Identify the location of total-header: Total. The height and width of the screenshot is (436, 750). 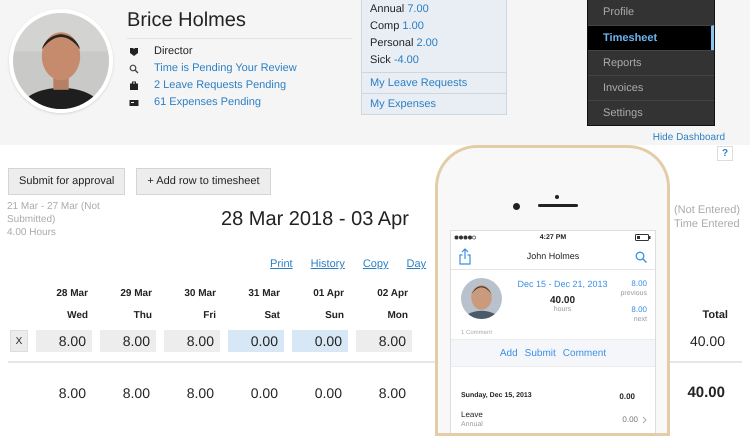
(715, 315).